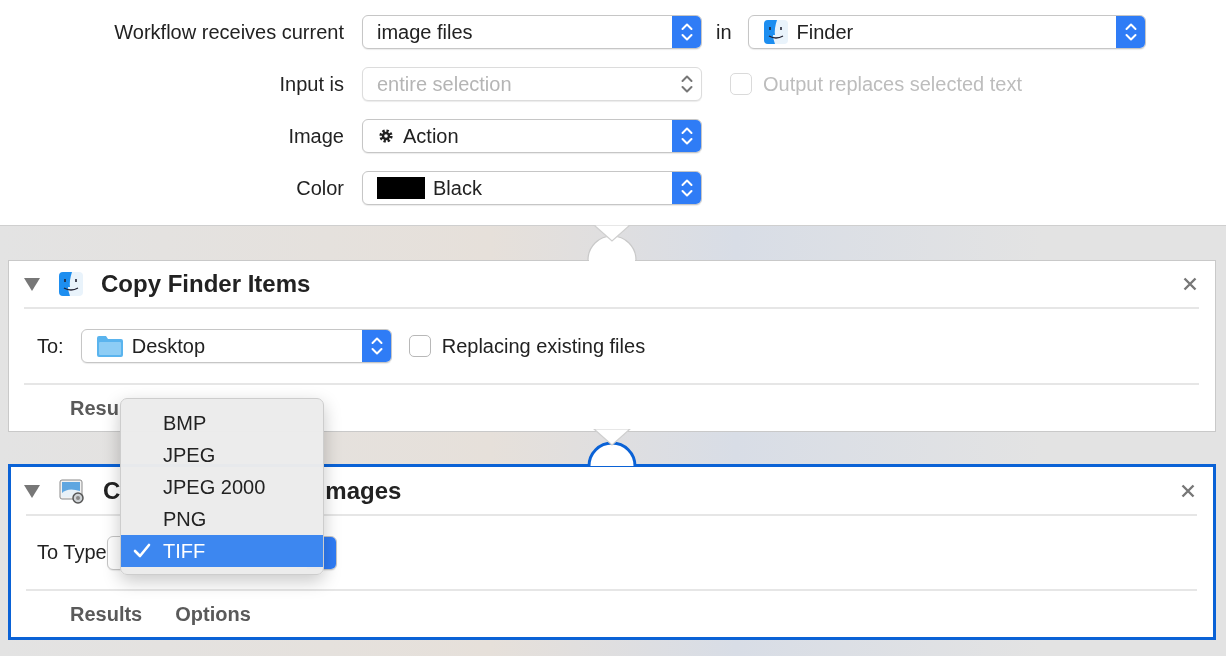  I want to click on action-title: mages, so click(363, 490).